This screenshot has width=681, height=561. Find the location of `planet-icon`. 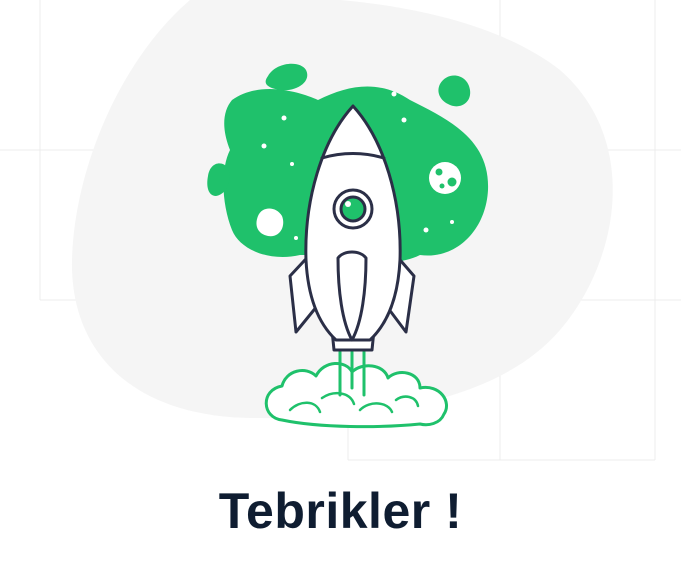

planet-icon is located at coordinates (445, 178).